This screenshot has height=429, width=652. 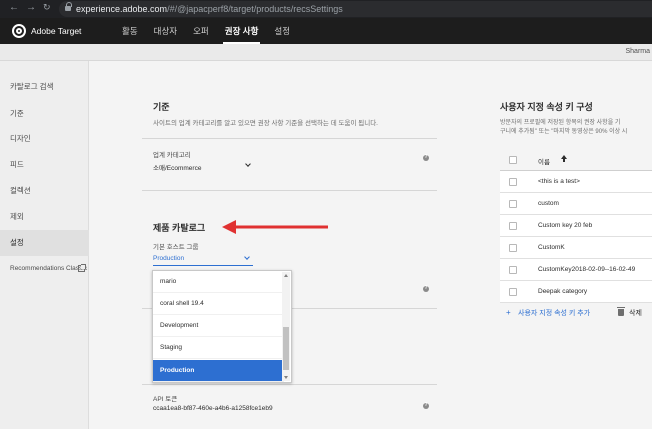 I want to click on scroll-down-icon, so click(x=286, y=377).